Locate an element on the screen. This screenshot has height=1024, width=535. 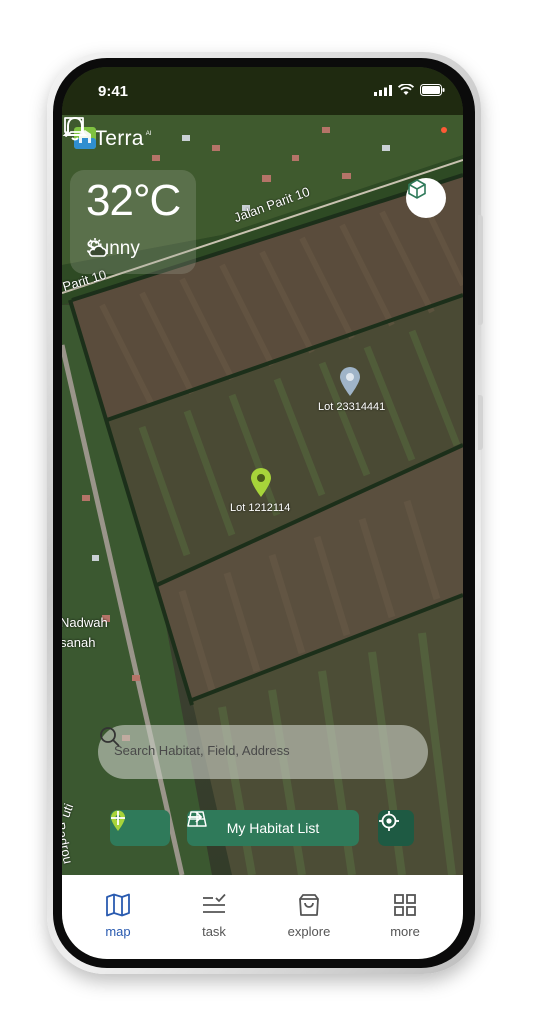
status-bar: 9:41 is located at coordinates (262, 91).